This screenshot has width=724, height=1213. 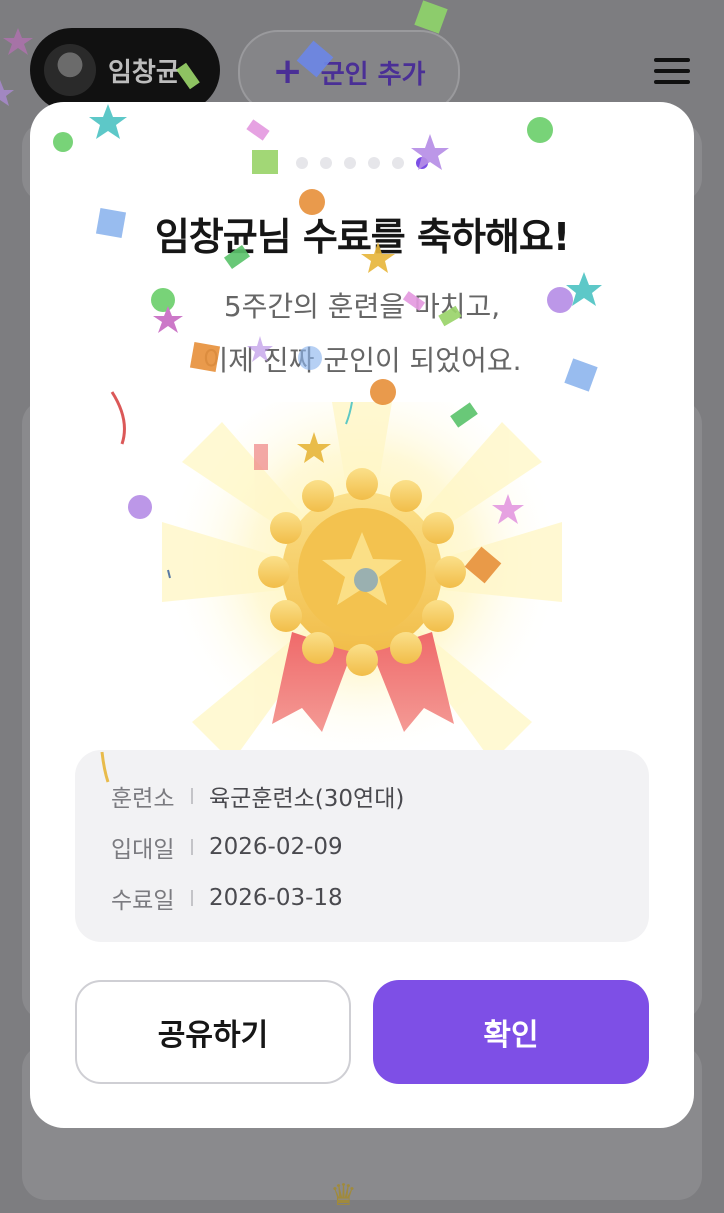 I want to click on info-label: 수료일, so click(x=143, y=901).